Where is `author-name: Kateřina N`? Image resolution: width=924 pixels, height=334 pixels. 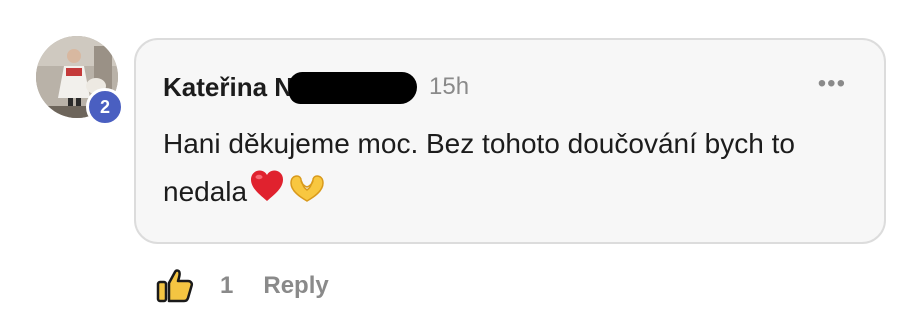
author-name: Kateřina N is located at coordinates (228, 87).